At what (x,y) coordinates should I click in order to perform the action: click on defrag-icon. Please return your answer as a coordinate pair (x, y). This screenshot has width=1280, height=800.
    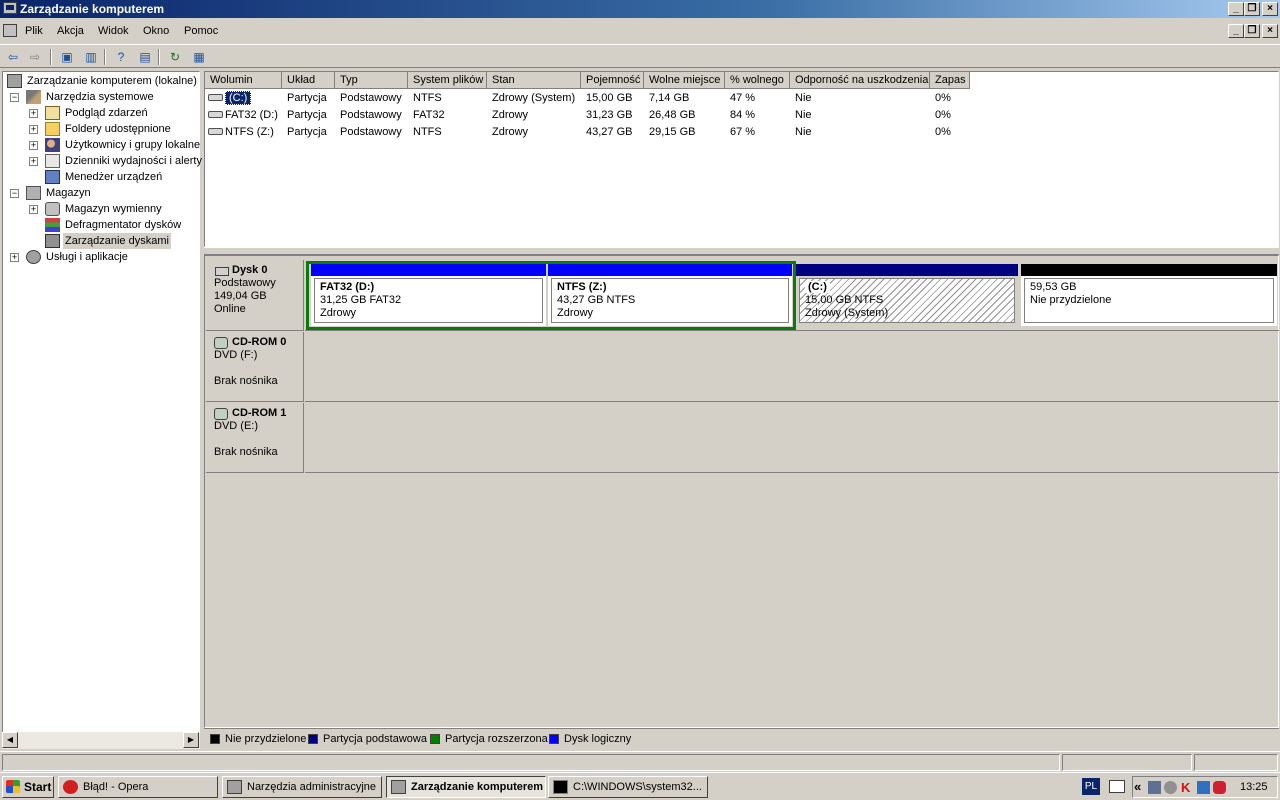
    Looking at the image, I should click on (52, 225).